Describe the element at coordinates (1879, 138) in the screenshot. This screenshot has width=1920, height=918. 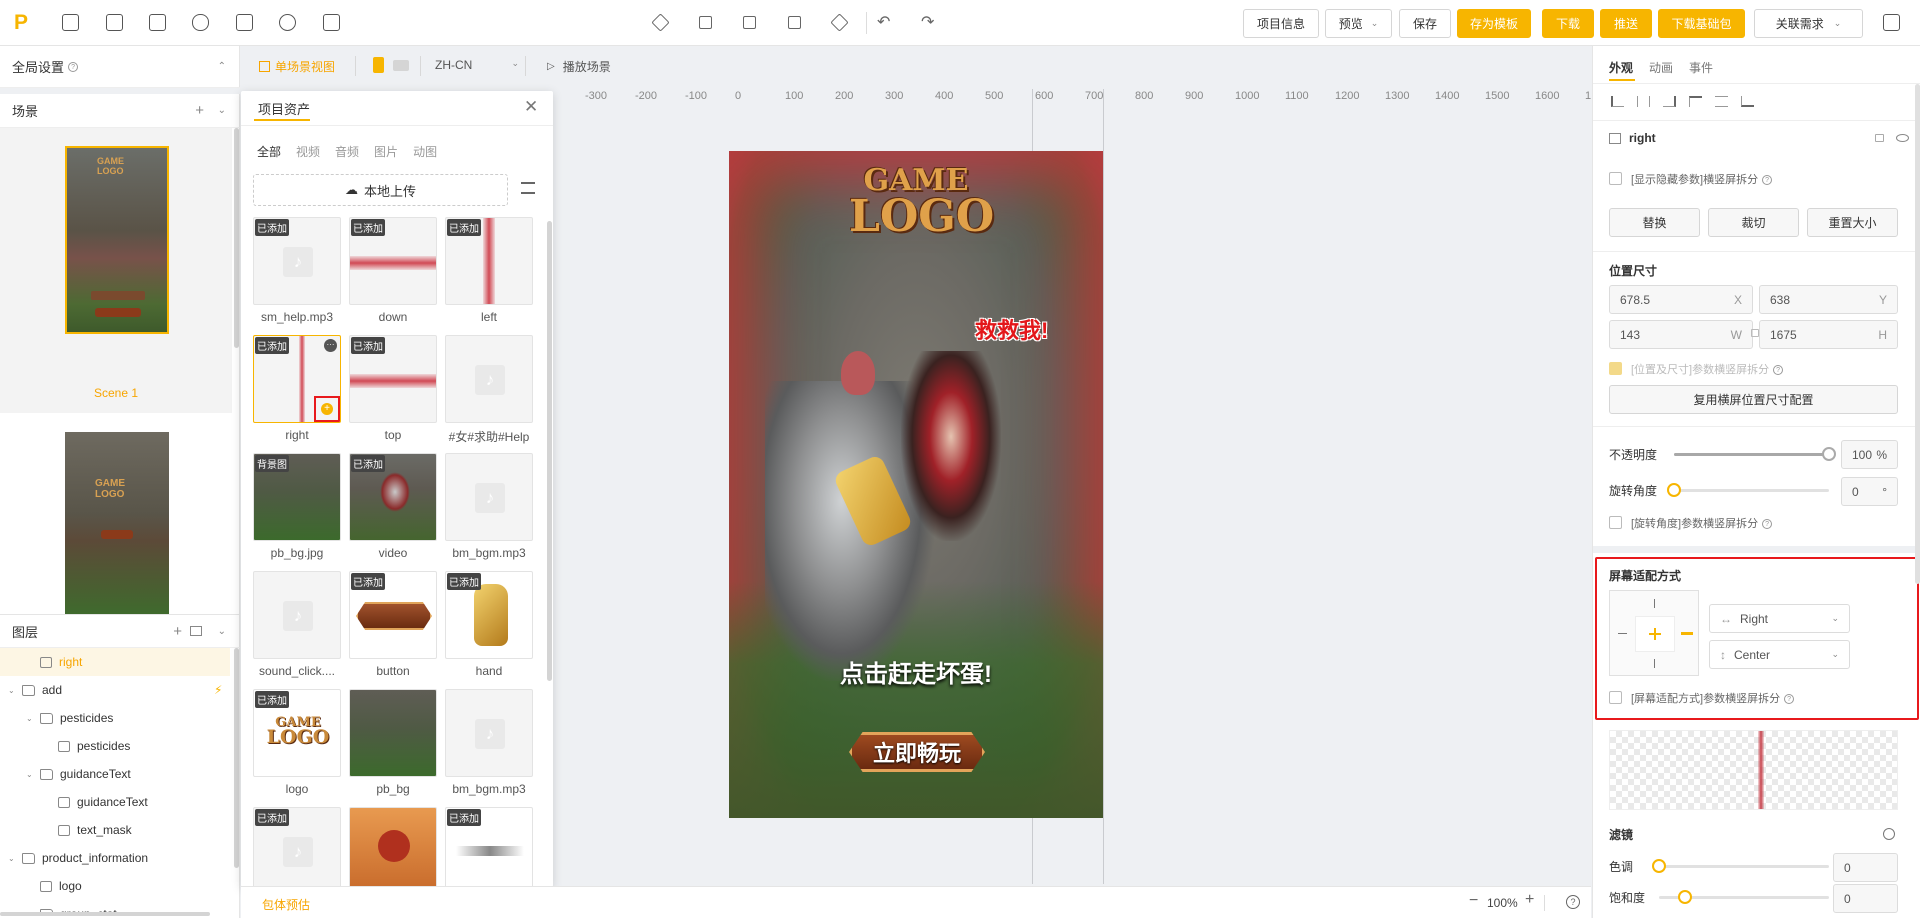
I see `lock-icon` at that location.